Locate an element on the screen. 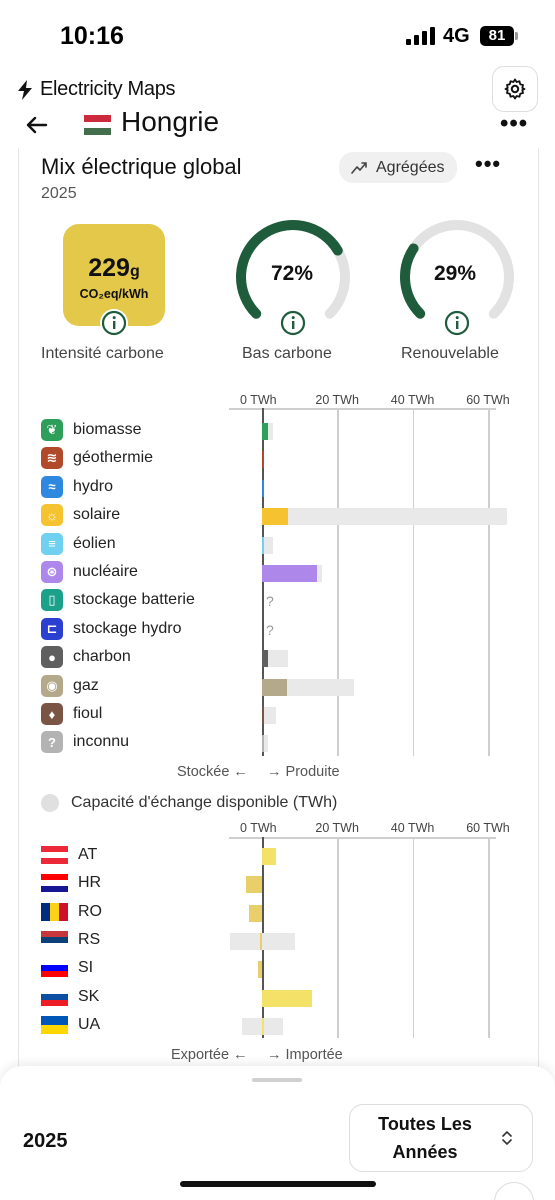  source-row-3: ☼ solaire is located at coordinates (80, 515).